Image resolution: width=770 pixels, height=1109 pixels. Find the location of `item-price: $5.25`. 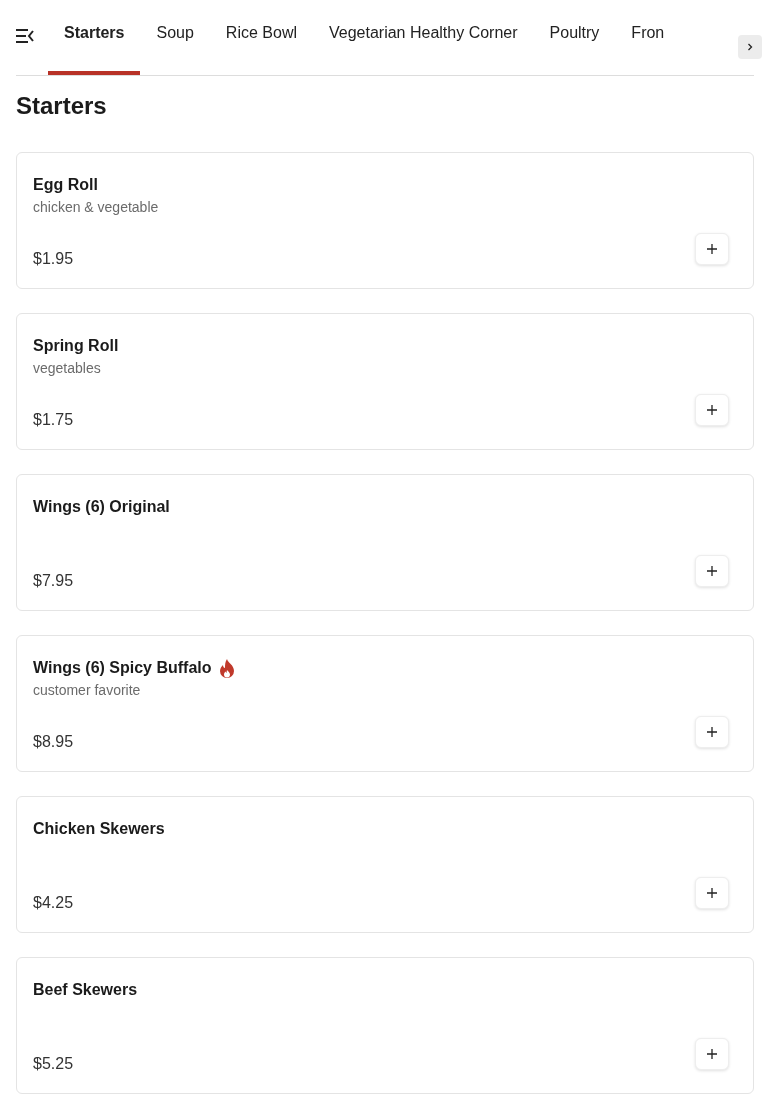

item-price: $5.25 is located at coordinates (54, 1064).